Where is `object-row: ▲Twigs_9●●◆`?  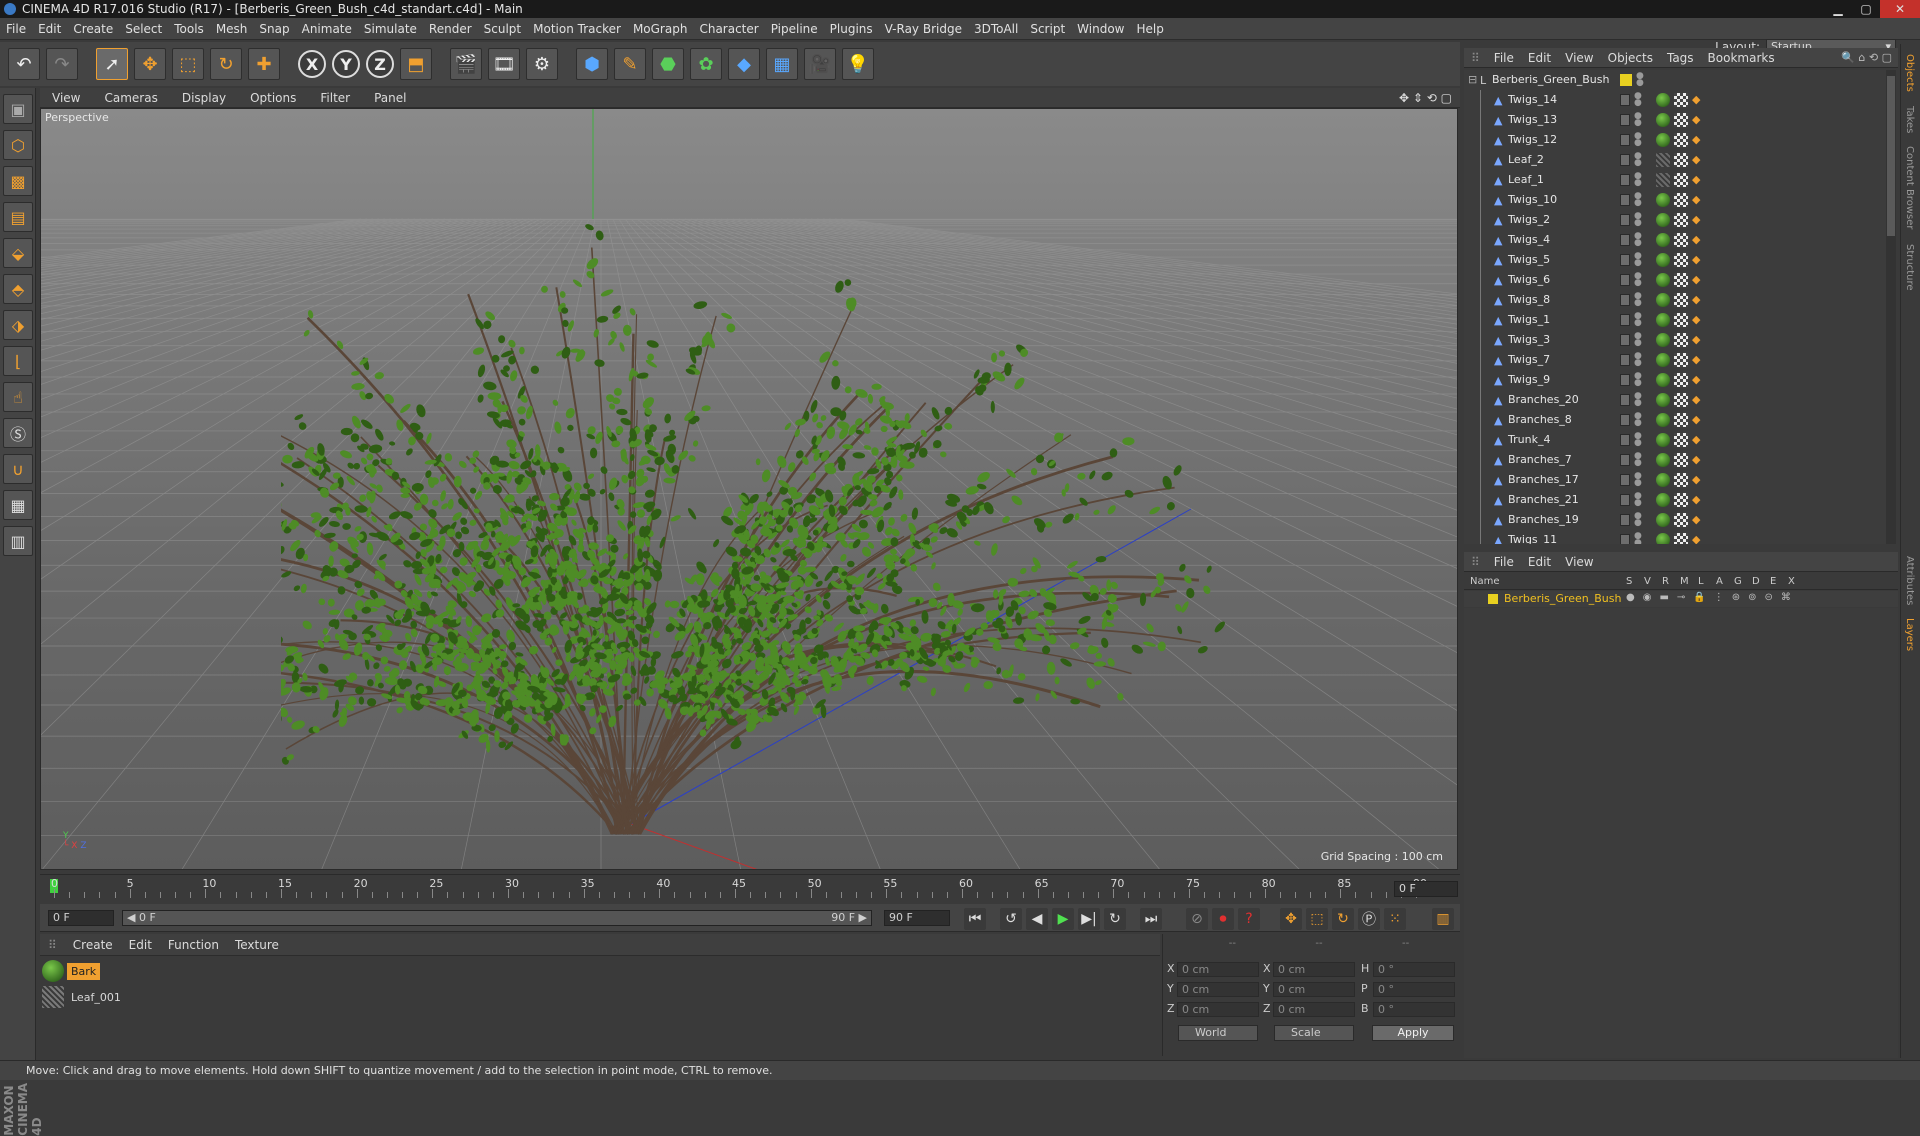
object-row: ▲Twigs_9●●◆ is located at coordinates (1675, 380).